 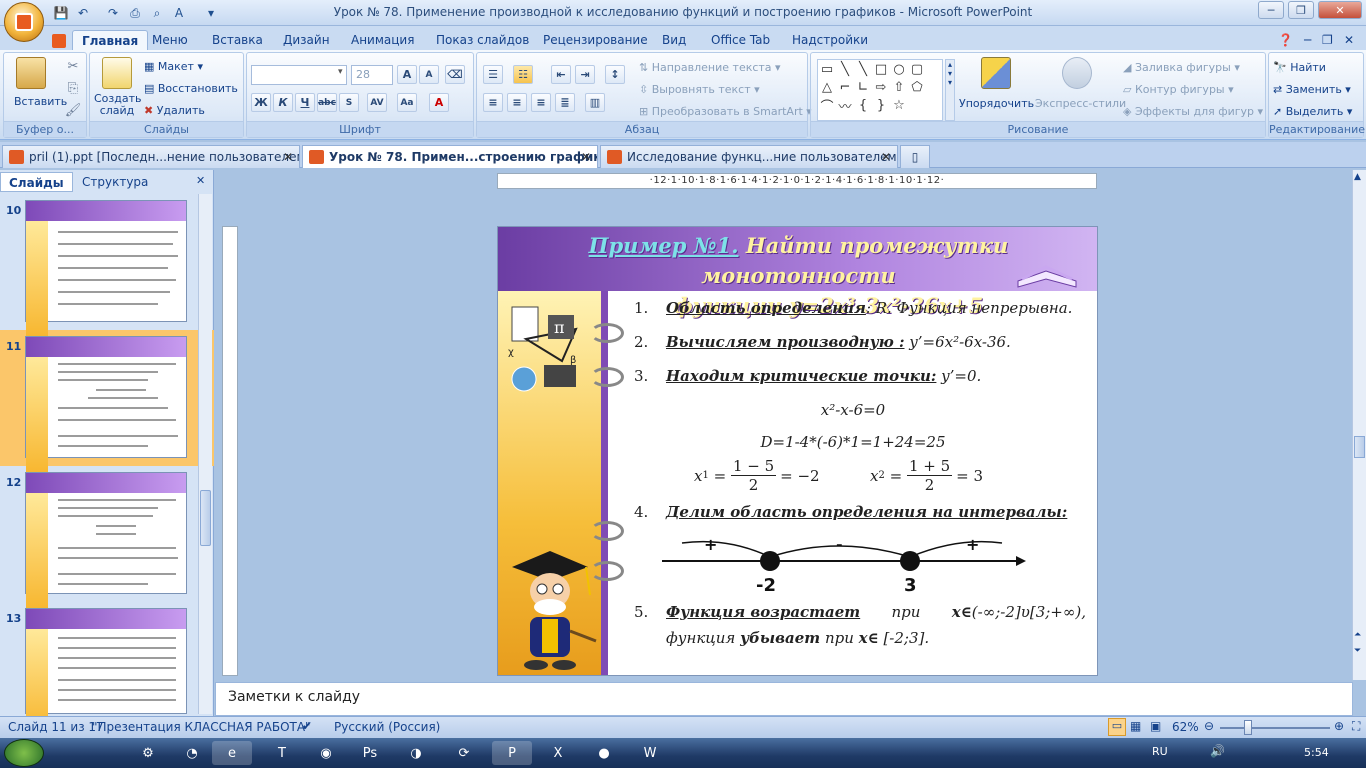 I want to click on format-painter-icon: 🖌, so click(x=73, y=110).